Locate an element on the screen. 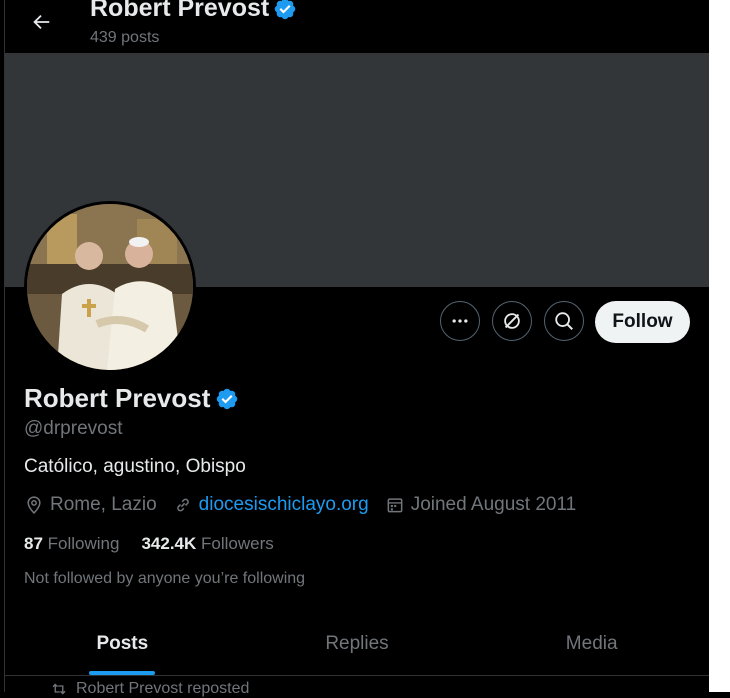  joined-text: Joined August 2011 is located at coordinates (493, 504).